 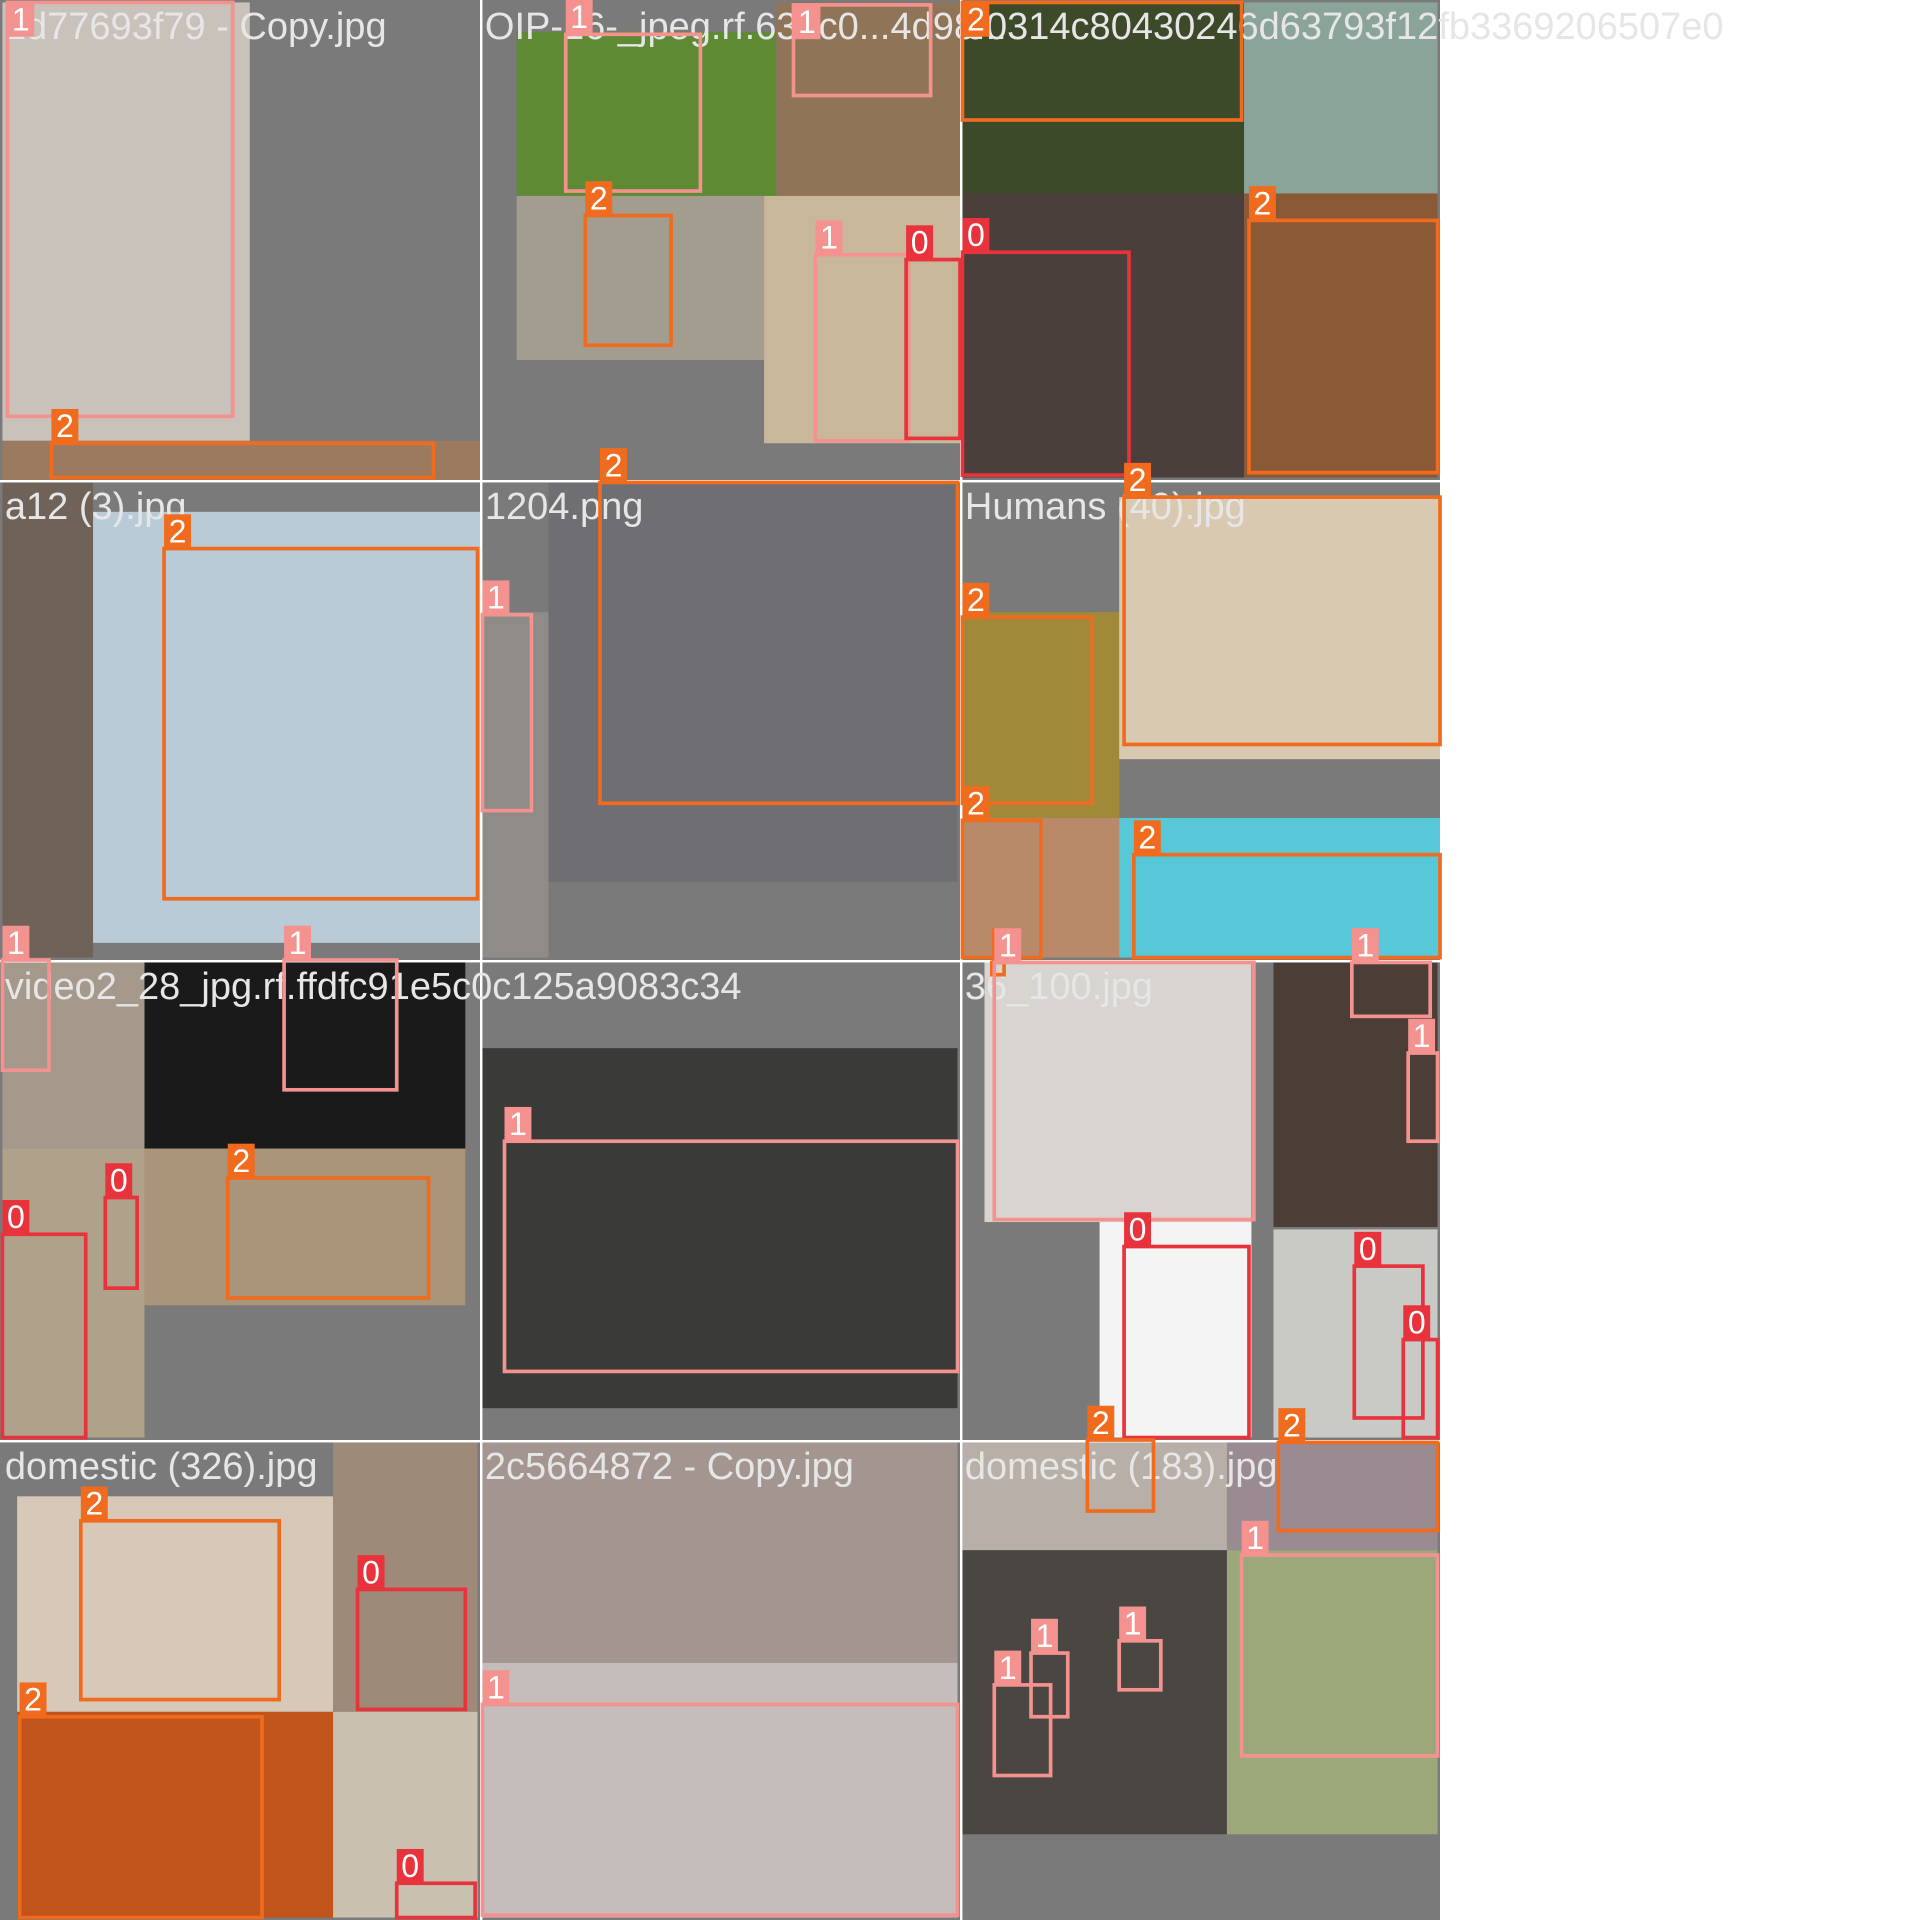 What do you see at coordinates (196, 27) in the screenshot?
I see `cell-title-0: 1d77693f79 - Copy.jpg` at bounding box center [196, 27].